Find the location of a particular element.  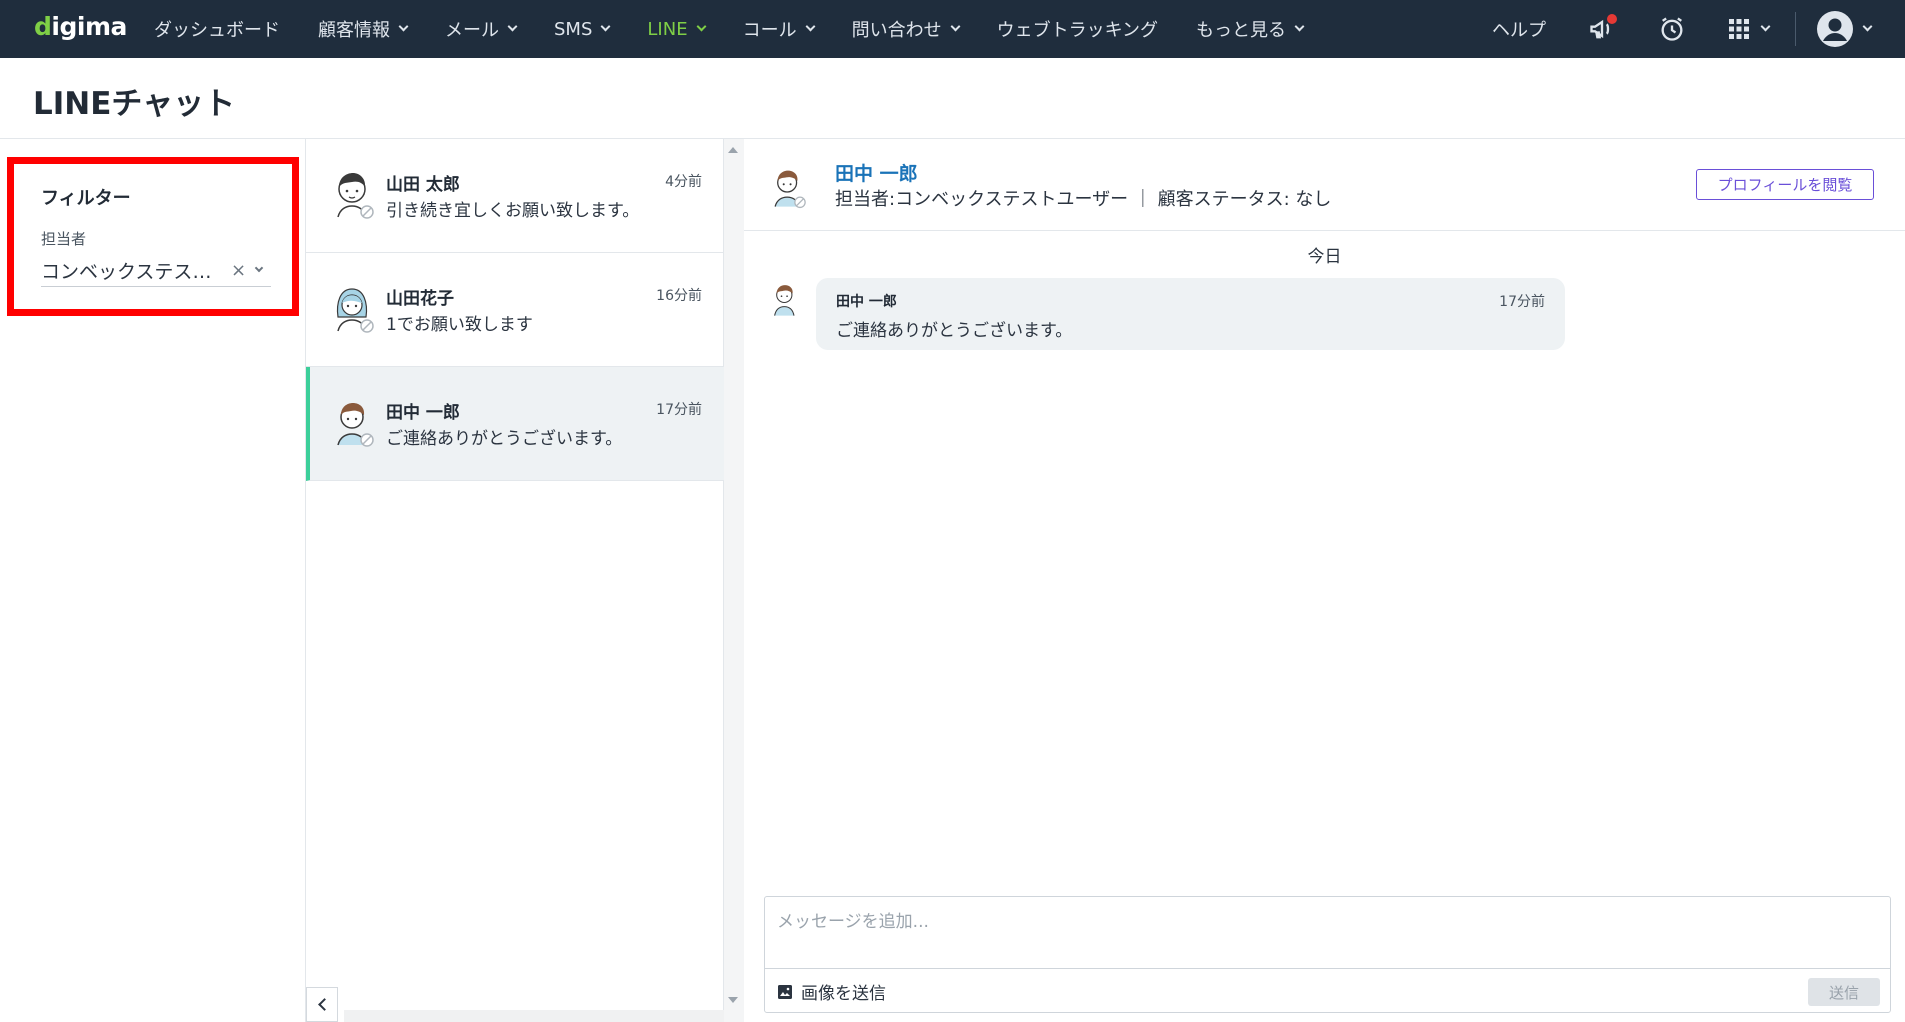

apps-grid-icon is located at coordinates (1739, 29).